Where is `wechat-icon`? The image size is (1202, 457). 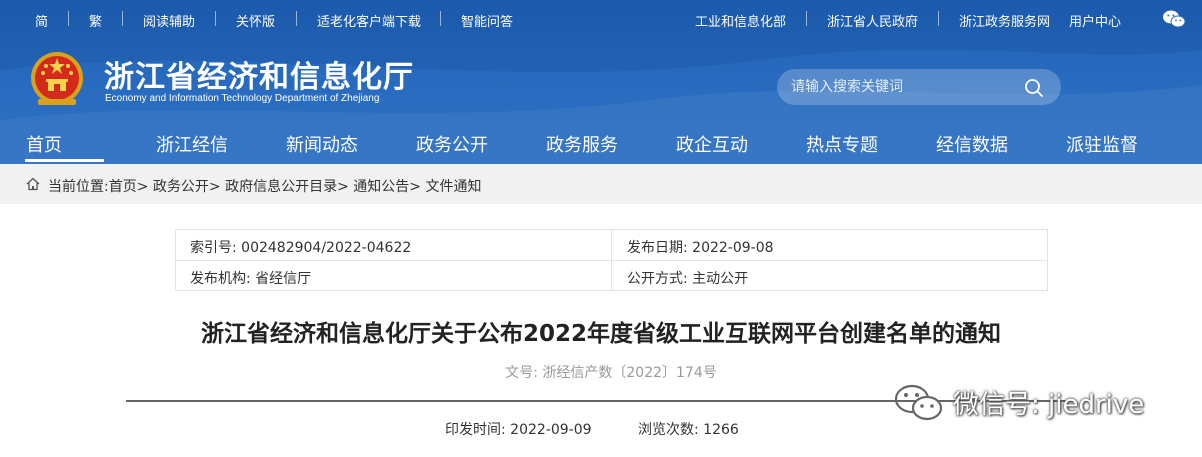 wechat-icon is located at coordinates (1174, 19).